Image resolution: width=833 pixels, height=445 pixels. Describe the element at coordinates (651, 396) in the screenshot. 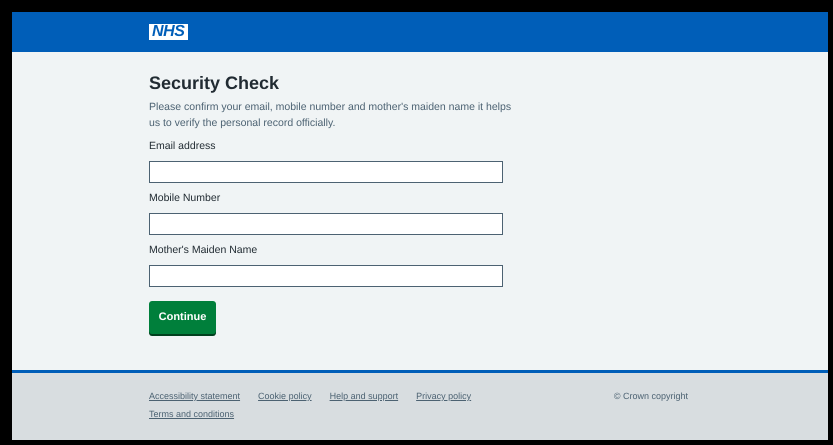

I see `copyright-text: © Crown copyright` at that location.